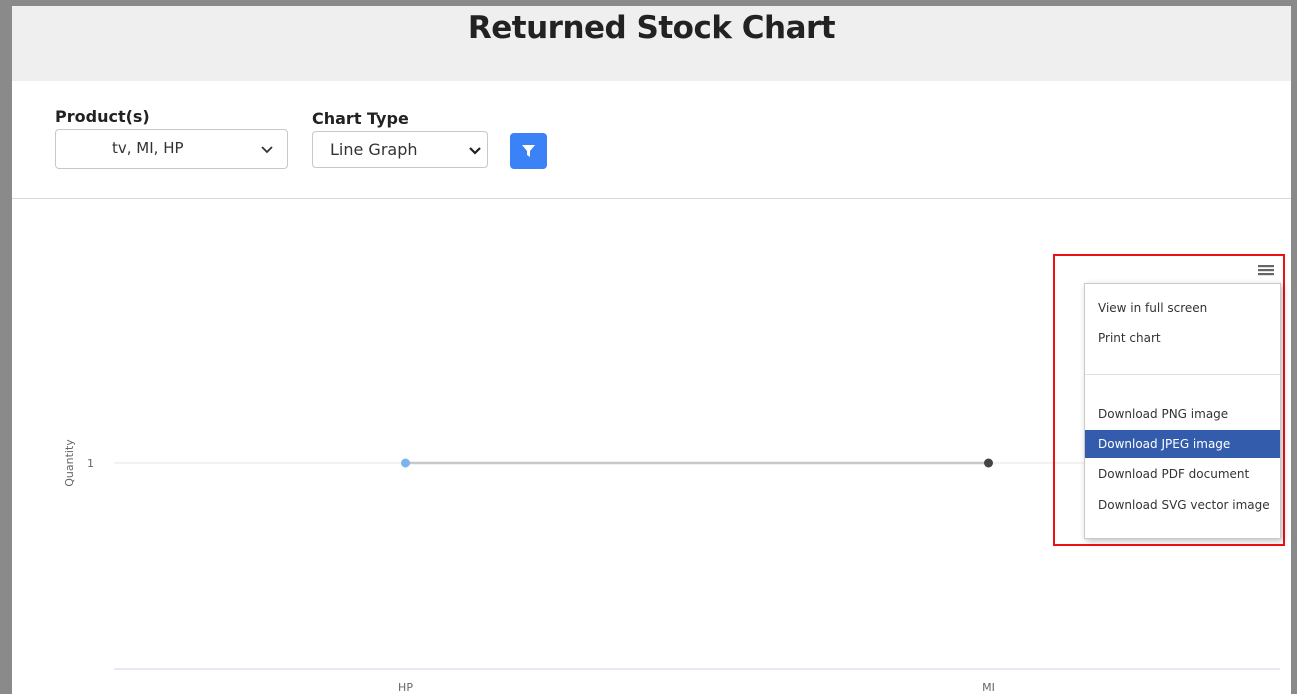 The height and width of the screenshot is (700, 1297). Describe the element at coordinates (1182, 505) in the screenshot. I see `menu-item-download-svg: Download SVG vector image` at that location.